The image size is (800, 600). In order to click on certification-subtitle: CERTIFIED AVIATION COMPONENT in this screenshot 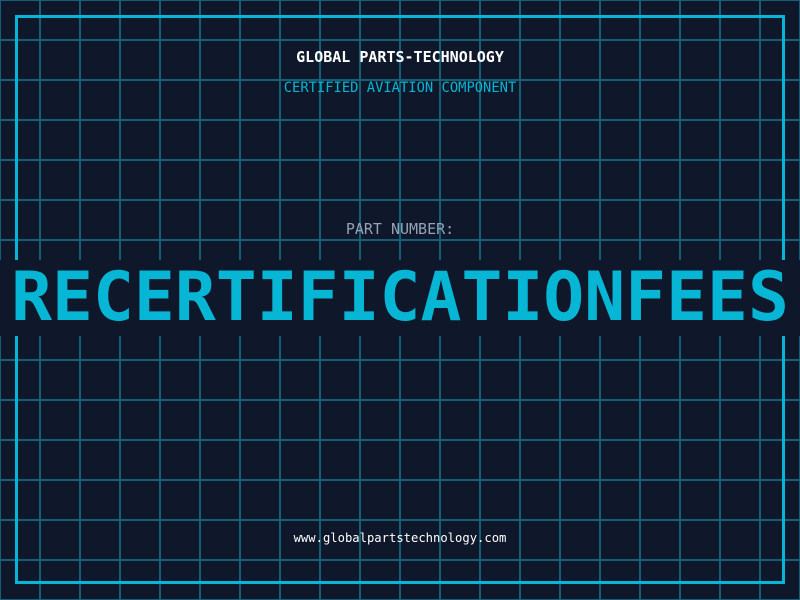, I will do `click(400, 88)`.